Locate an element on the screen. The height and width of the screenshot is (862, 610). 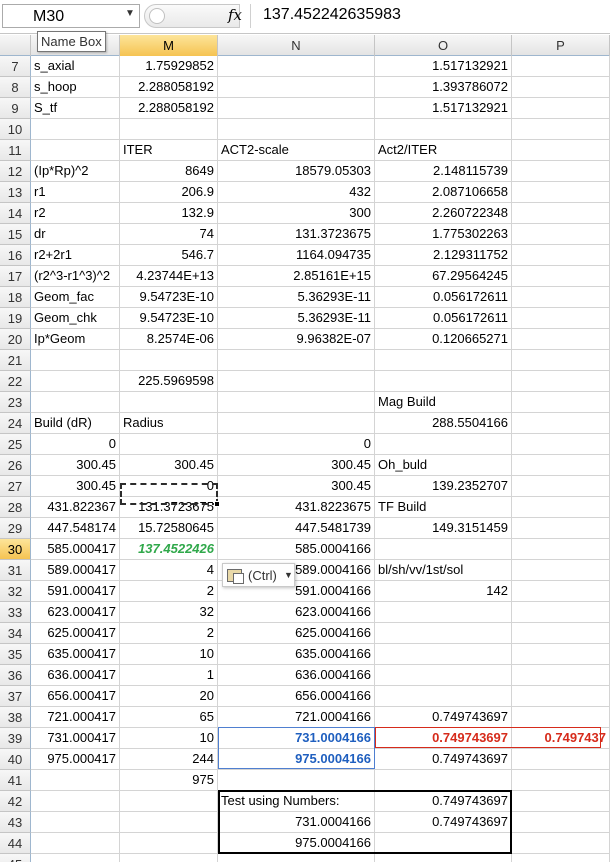
row-header-29: 29 is located at coordinates (15, 528).